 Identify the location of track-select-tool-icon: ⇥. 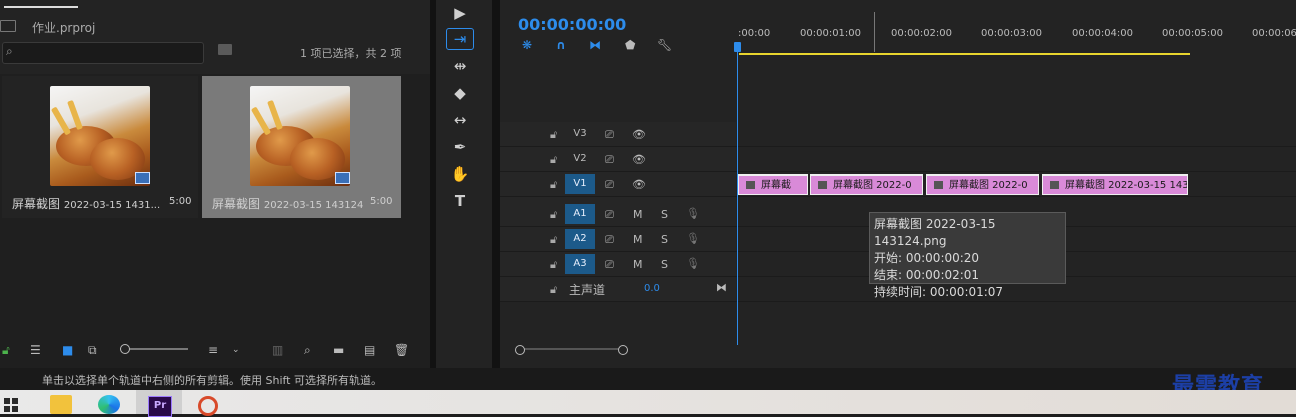
(460, 39).